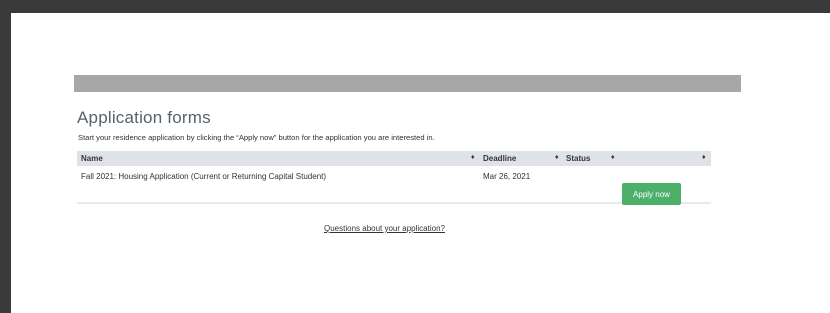  What do you see at coordinates (144, 117) in the screenshot?
I see `page-title: Application forms` at bounding box center [144, 117].